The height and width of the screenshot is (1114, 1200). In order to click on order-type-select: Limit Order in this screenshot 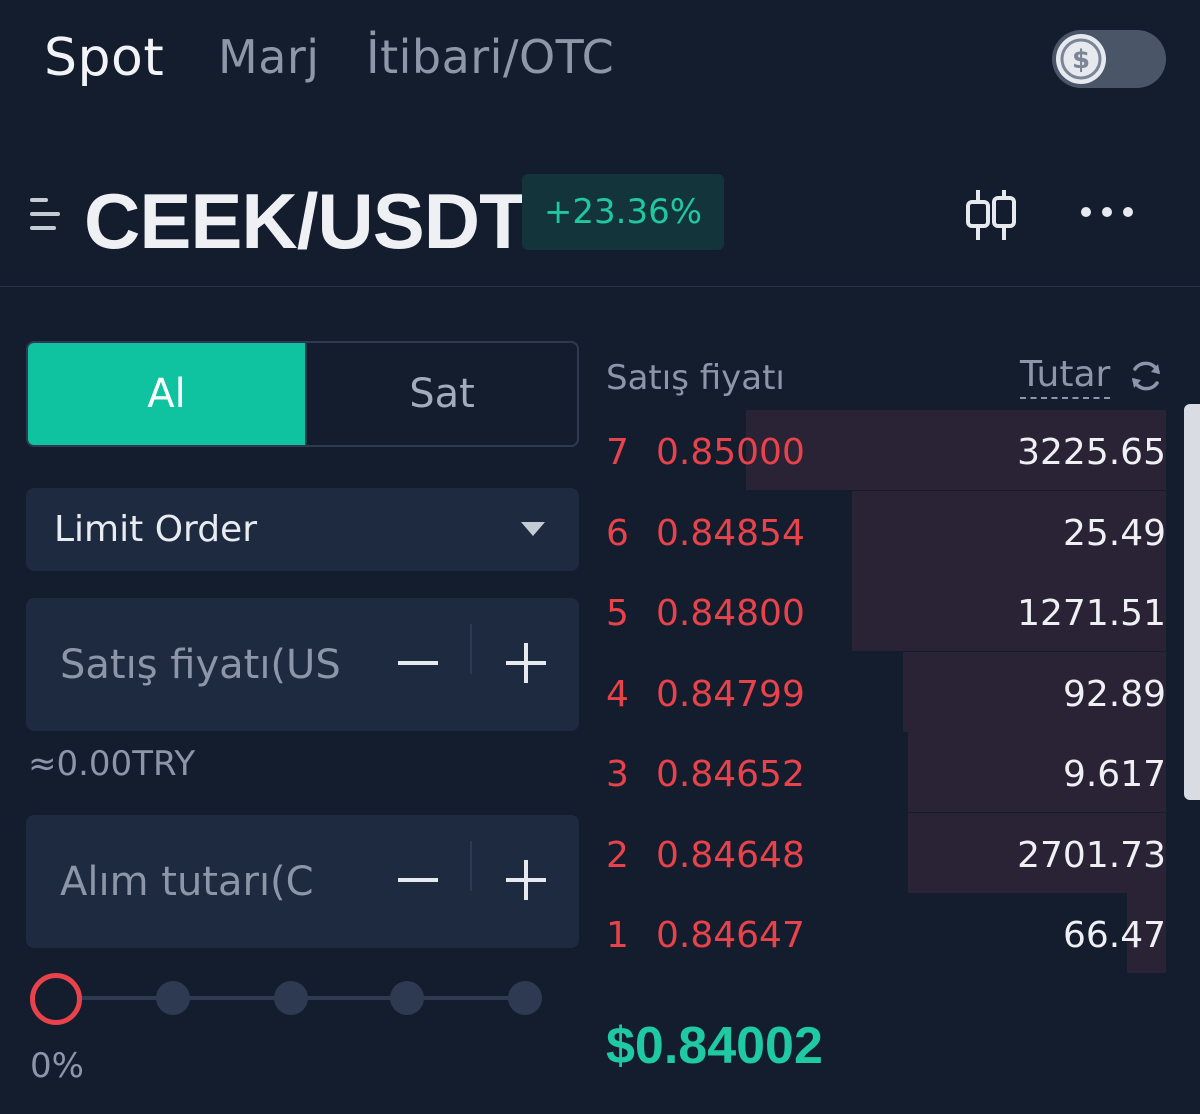, I will do `click(302, 529)`.